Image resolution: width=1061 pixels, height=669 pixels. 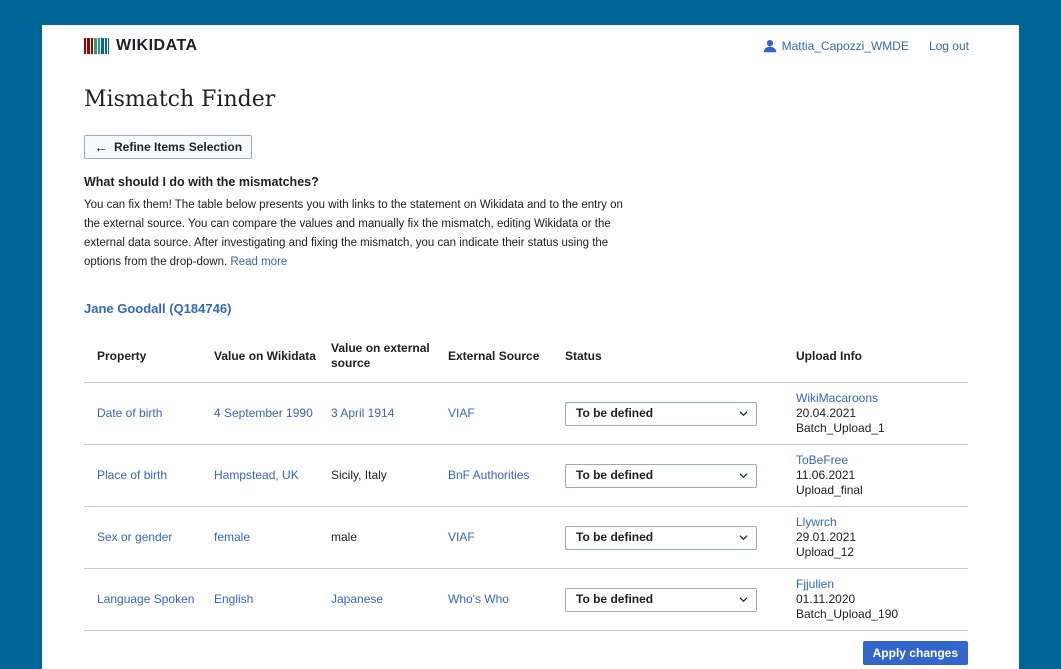 What do you see at coordinates (134, 537) in the screenshot?
I see `property-link: Sex or gender` at bounding box center [134, 537].